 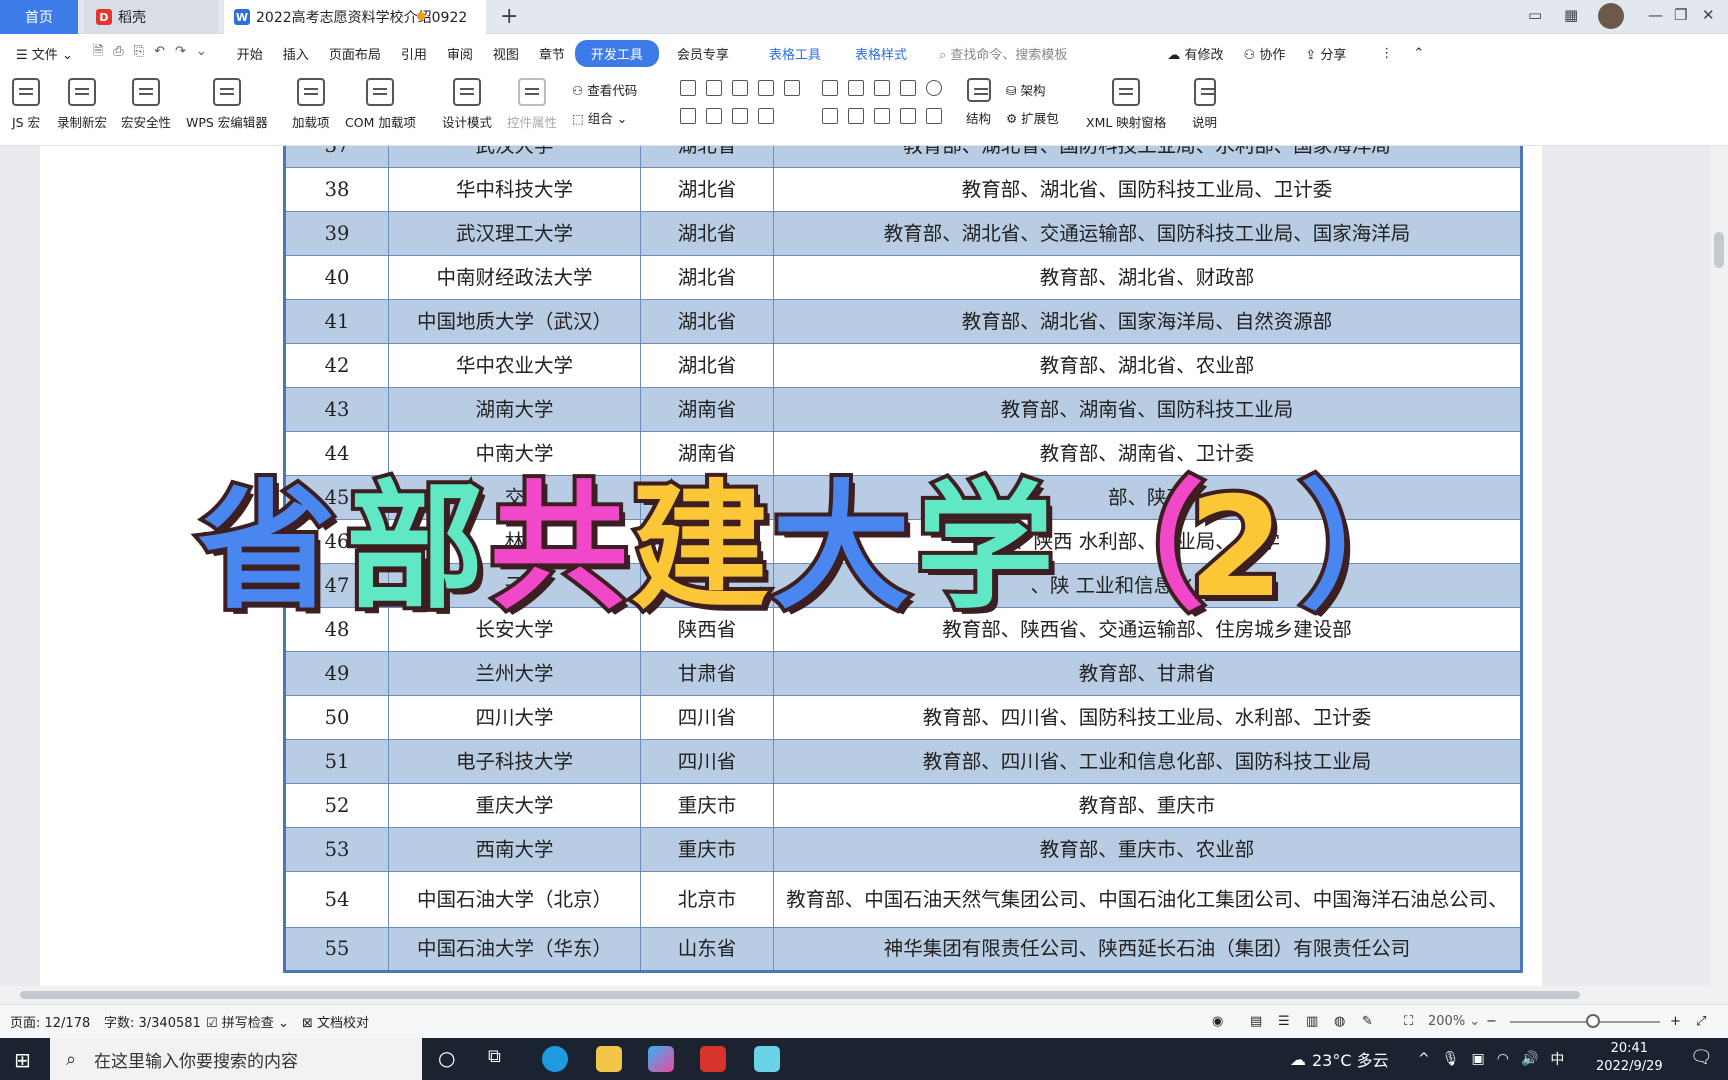 I want to click on button-control-icon, so click(x=830, y=88).